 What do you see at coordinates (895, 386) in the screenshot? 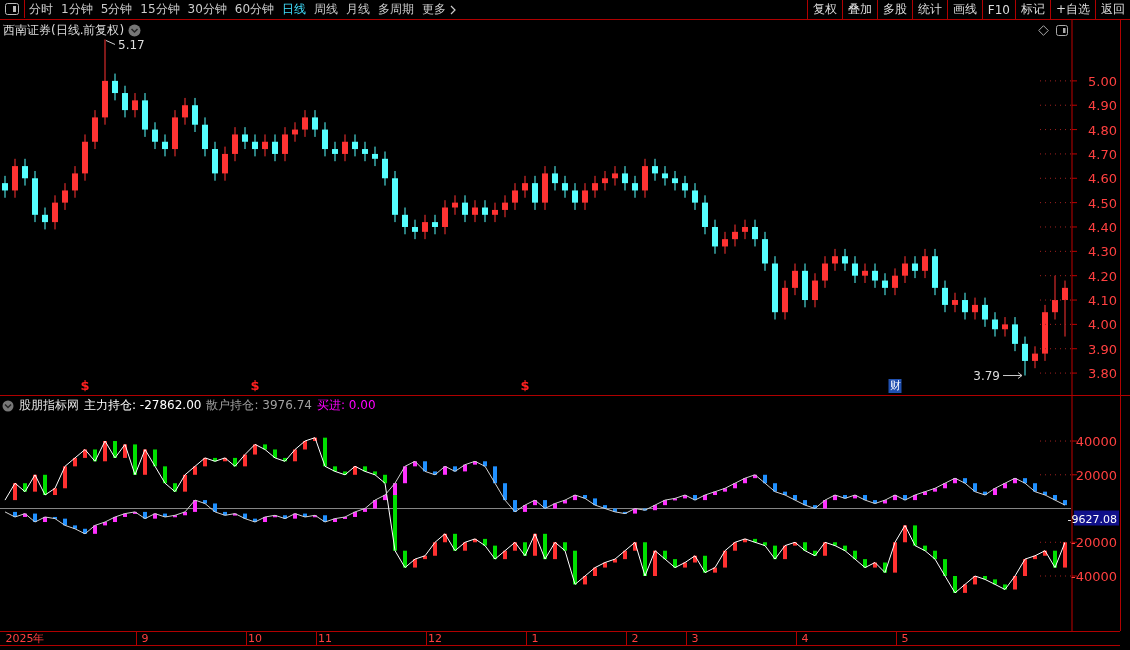
I see `report-marker: 财` at bounding box center [895, 386].